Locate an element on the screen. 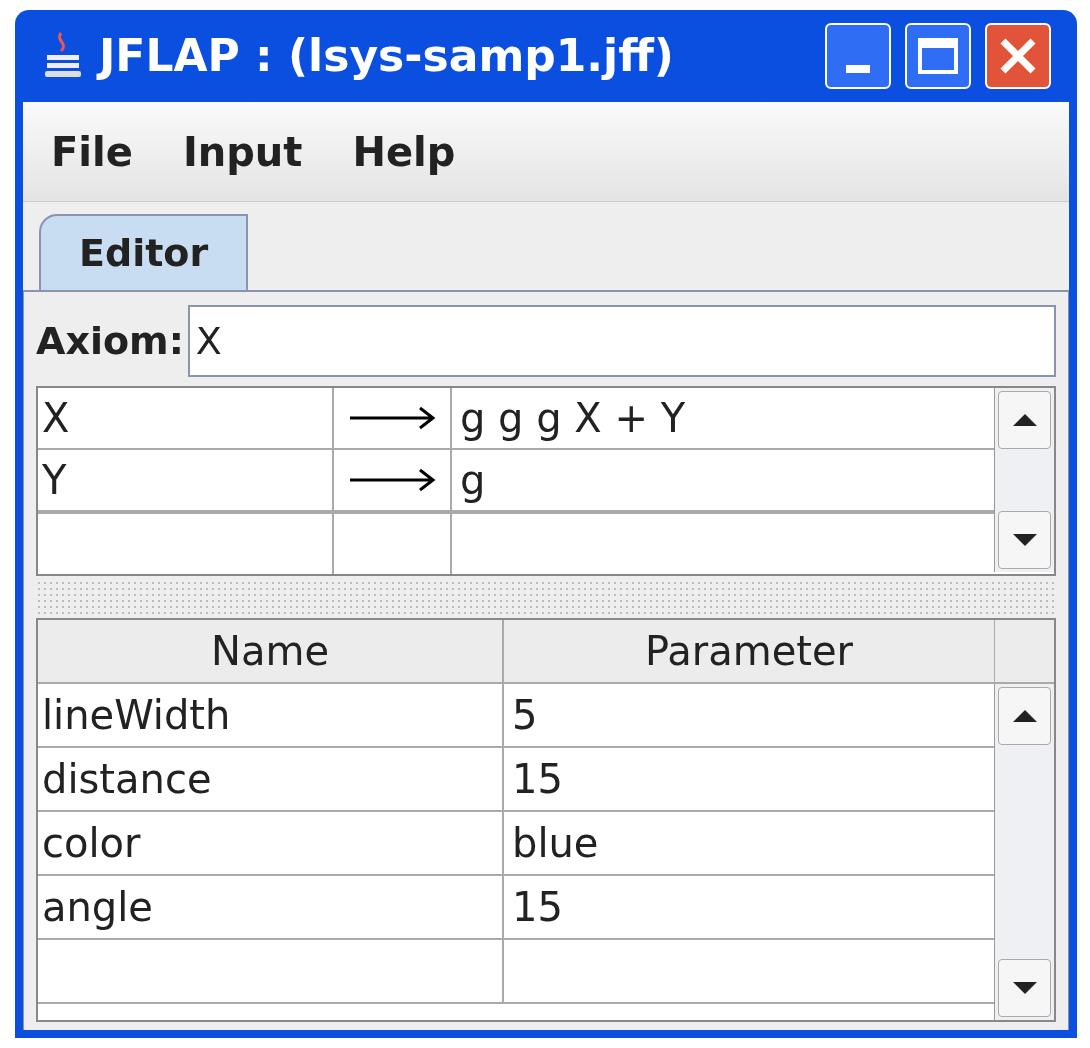 The height and width of the screenshot is (1048, 1090). column-header: Name is located at coordinates (271, 651).